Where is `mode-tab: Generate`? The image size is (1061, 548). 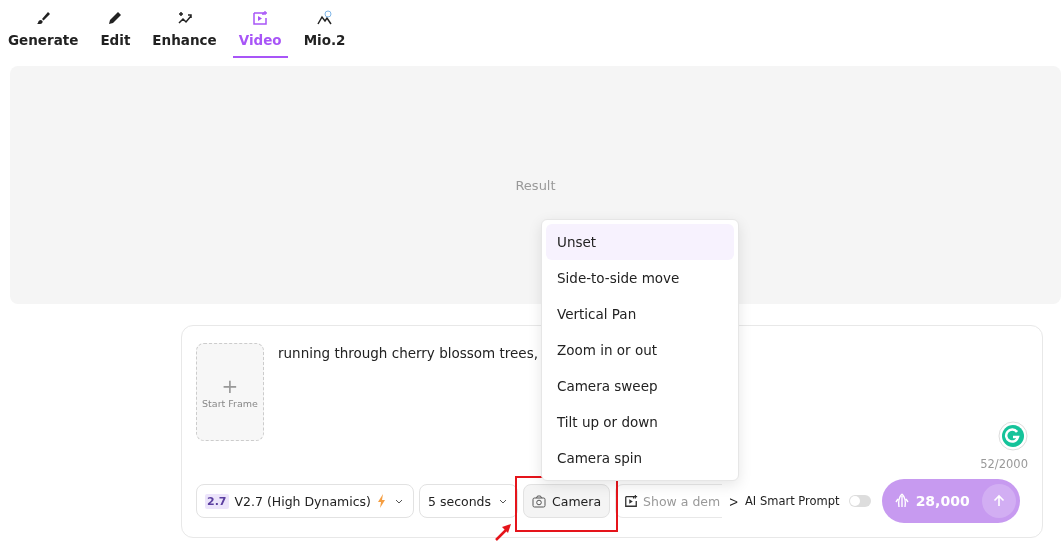
mode-tab: Generate is located at coordinates (43, 29).